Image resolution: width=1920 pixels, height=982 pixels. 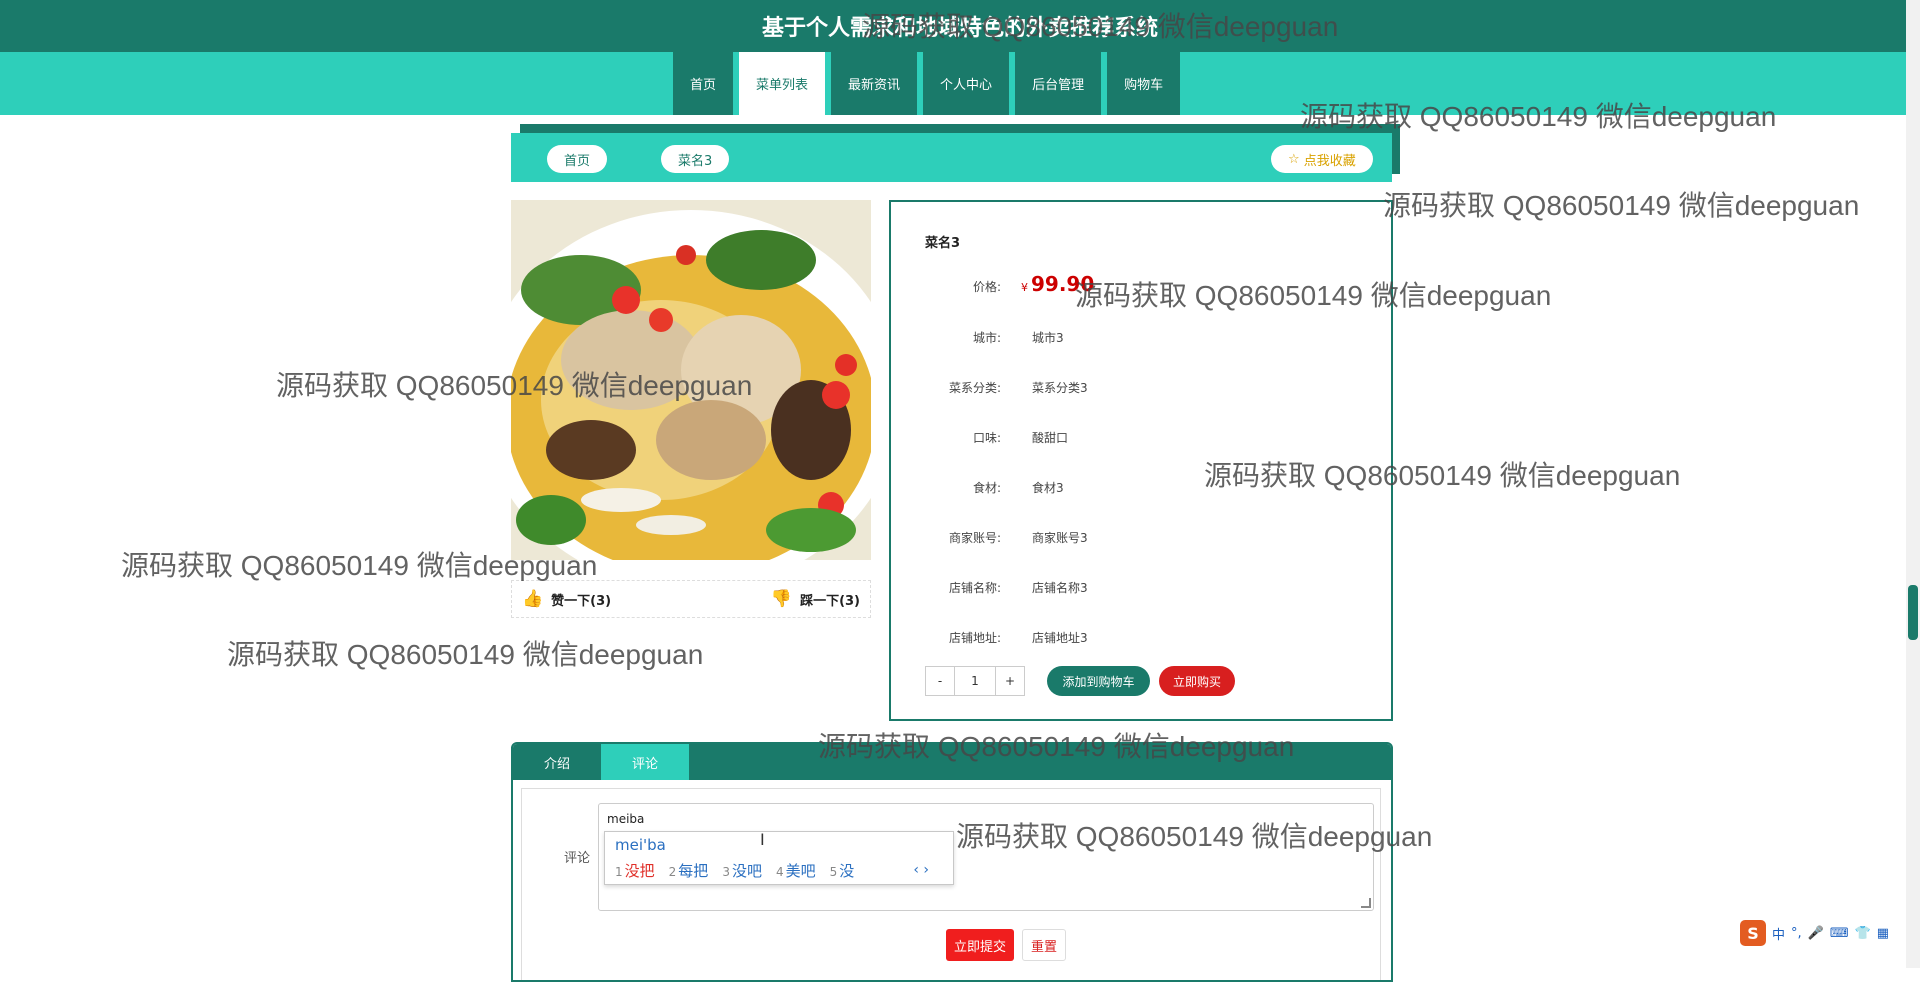 What do you see at coordinates (762, 839) in the screenshot?
I see `text-cursor-icon: I` at bounding box center [762, 839].